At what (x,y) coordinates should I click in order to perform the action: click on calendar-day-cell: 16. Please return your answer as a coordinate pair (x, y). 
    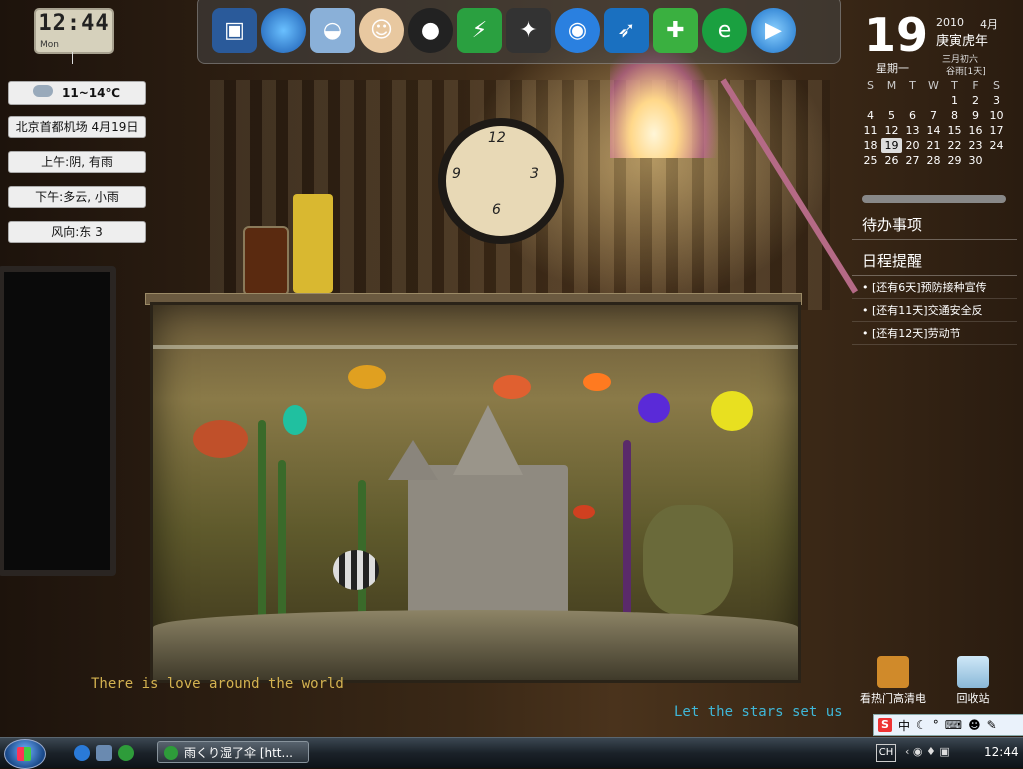
    Looking at the image, I should click on (975, 130).